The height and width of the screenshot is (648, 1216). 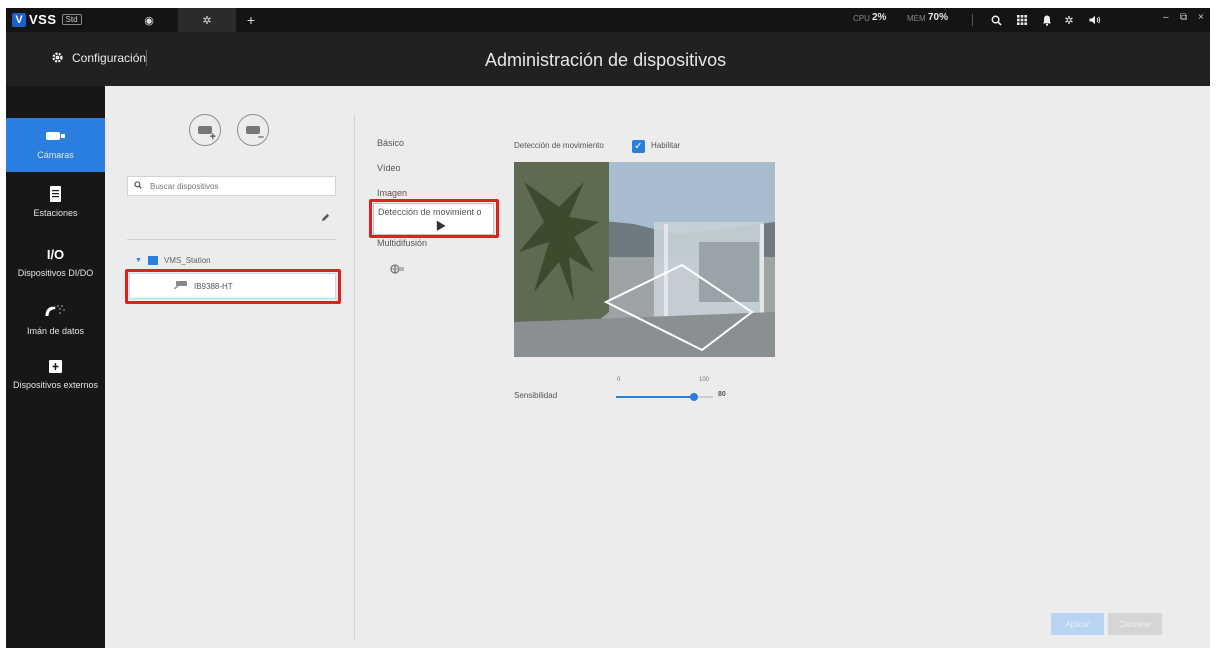 What do you see at coordinates (559, 145) in the screenshot?
I see `motion-detection-label: Detección de movimiento` at bounding box center [559, 145].